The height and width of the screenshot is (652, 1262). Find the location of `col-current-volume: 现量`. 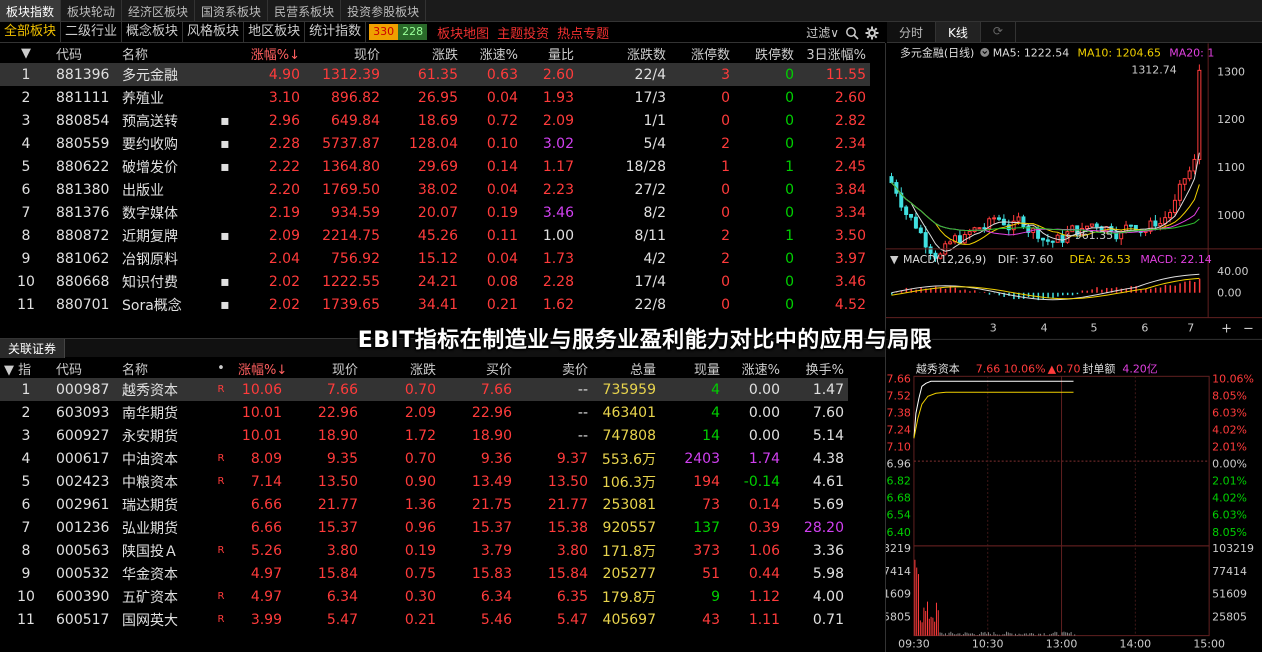

col-current-volume: 现量 is located at coordinates (692, 368).